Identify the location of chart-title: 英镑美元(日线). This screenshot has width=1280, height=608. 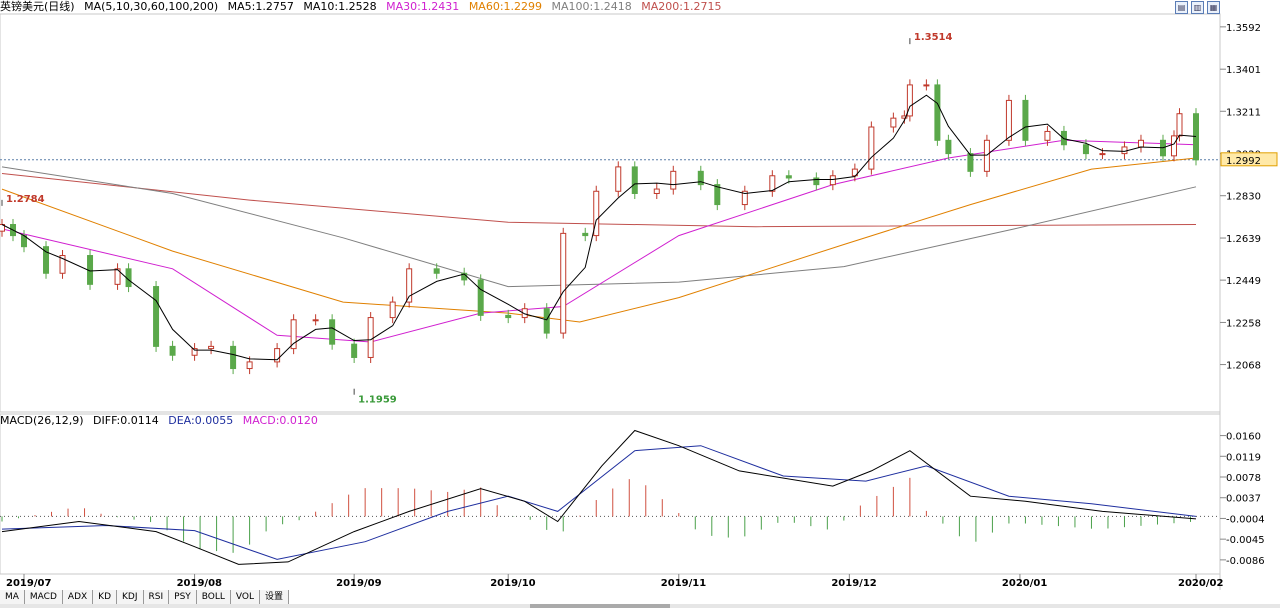
(37, 6).